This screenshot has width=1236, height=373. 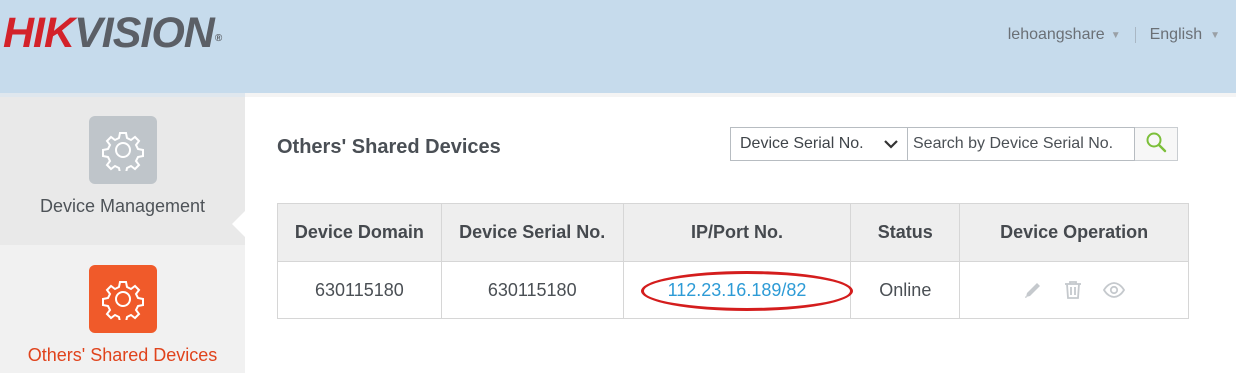 I want to click on search-button, so click(x=1156, y=144).